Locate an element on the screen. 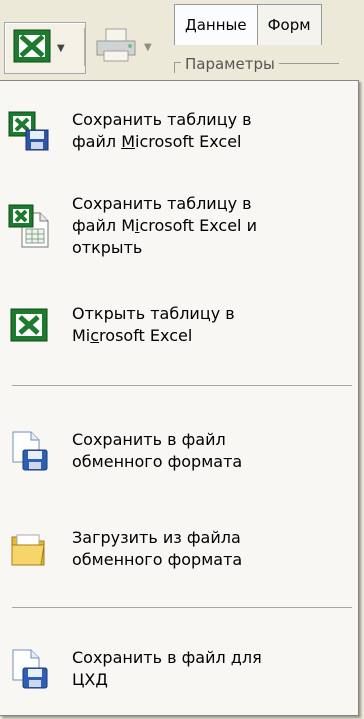 This screenshot has width=364, height=719. menu-item-load-exchange-format: Загрузить из файла обменного формата is located at coordinates (179, 549).